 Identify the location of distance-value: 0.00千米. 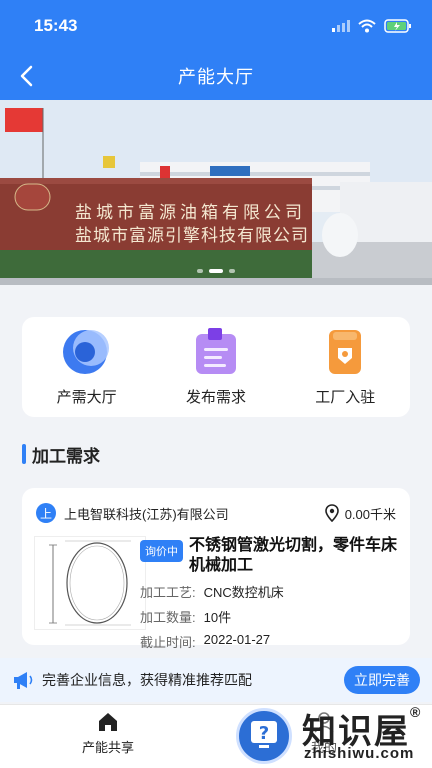
(370, 514).